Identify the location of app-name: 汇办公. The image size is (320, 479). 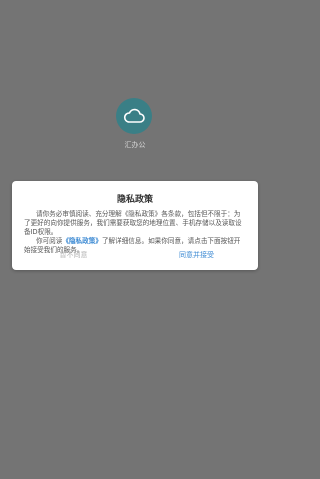
(135, 145).